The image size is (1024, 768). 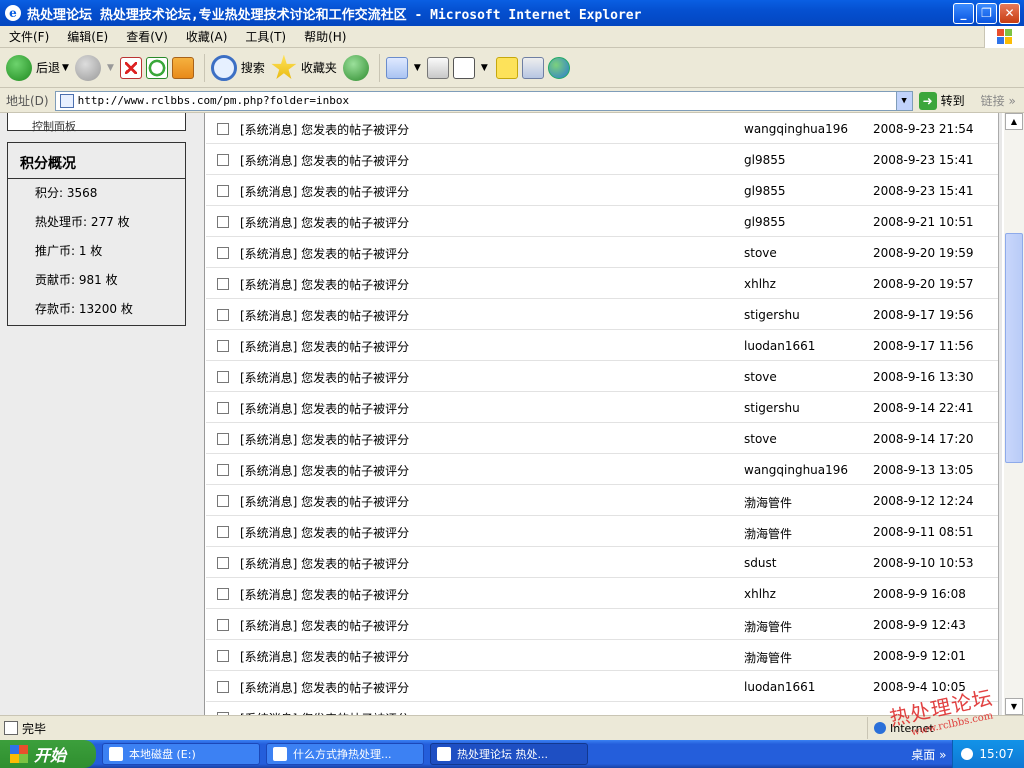 I want to click on message-row: [系统消息] 您发表的帖子被评分, so click(x=602, y=708).